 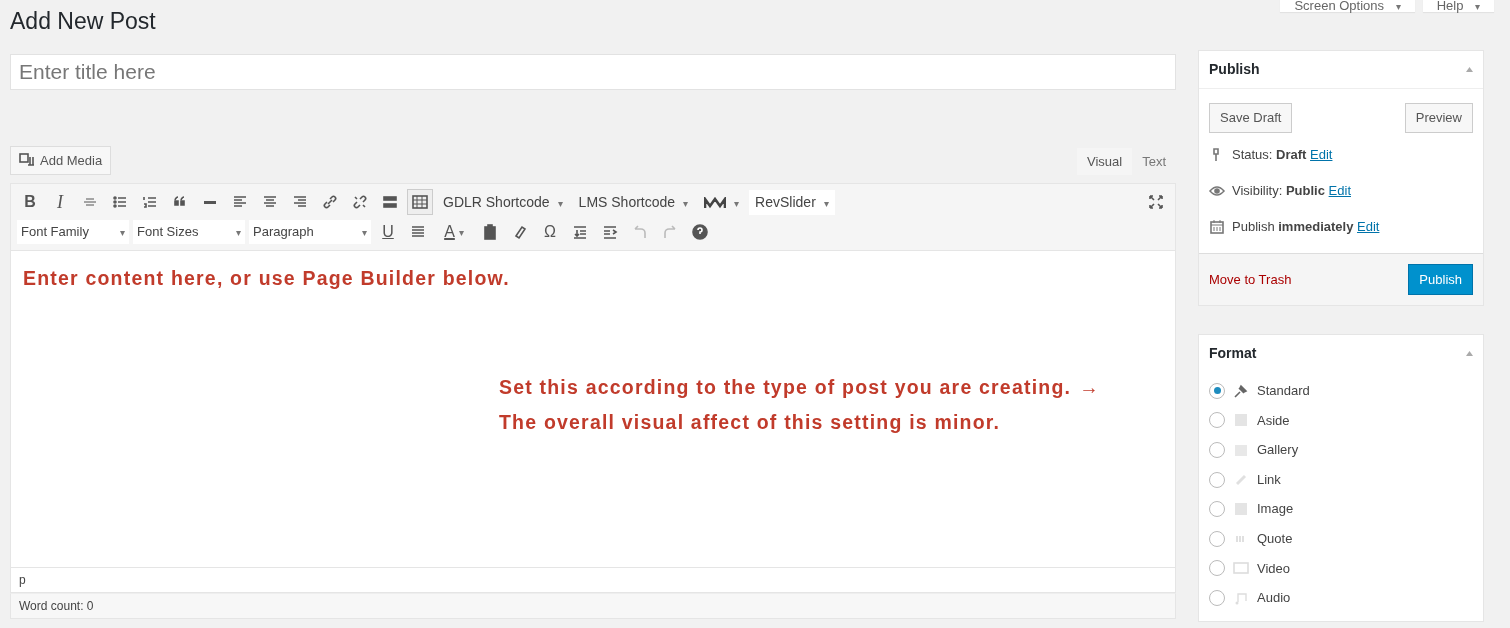 What do you see at coordinates (593, 606) in the screenshot?
I see `word-count: Word count: 0` at bounding box center [593, 606].